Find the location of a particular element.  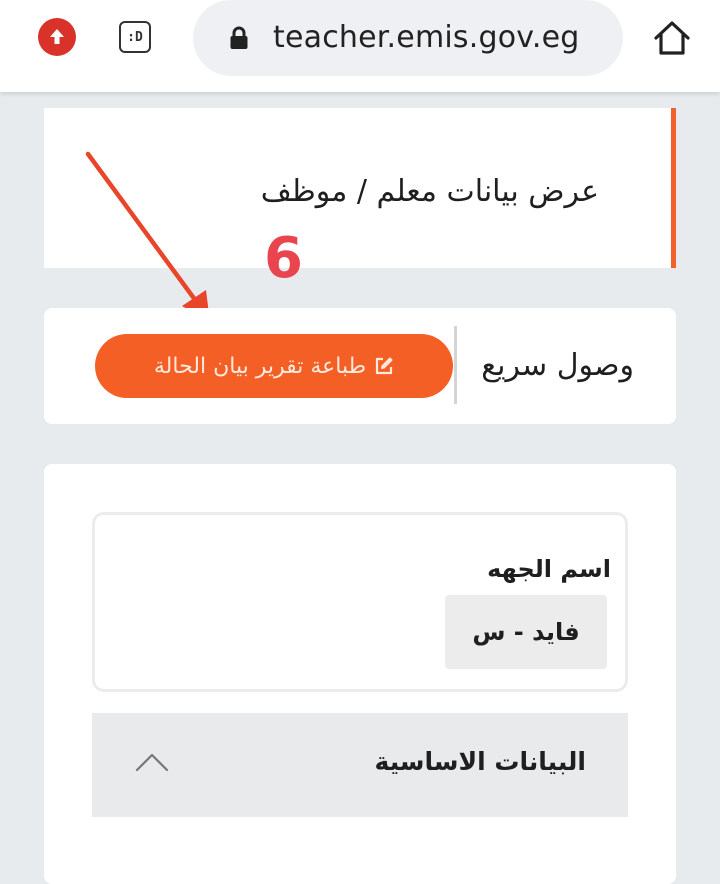

tab-switcher-icon: :D is located at coordinates (135, 37).